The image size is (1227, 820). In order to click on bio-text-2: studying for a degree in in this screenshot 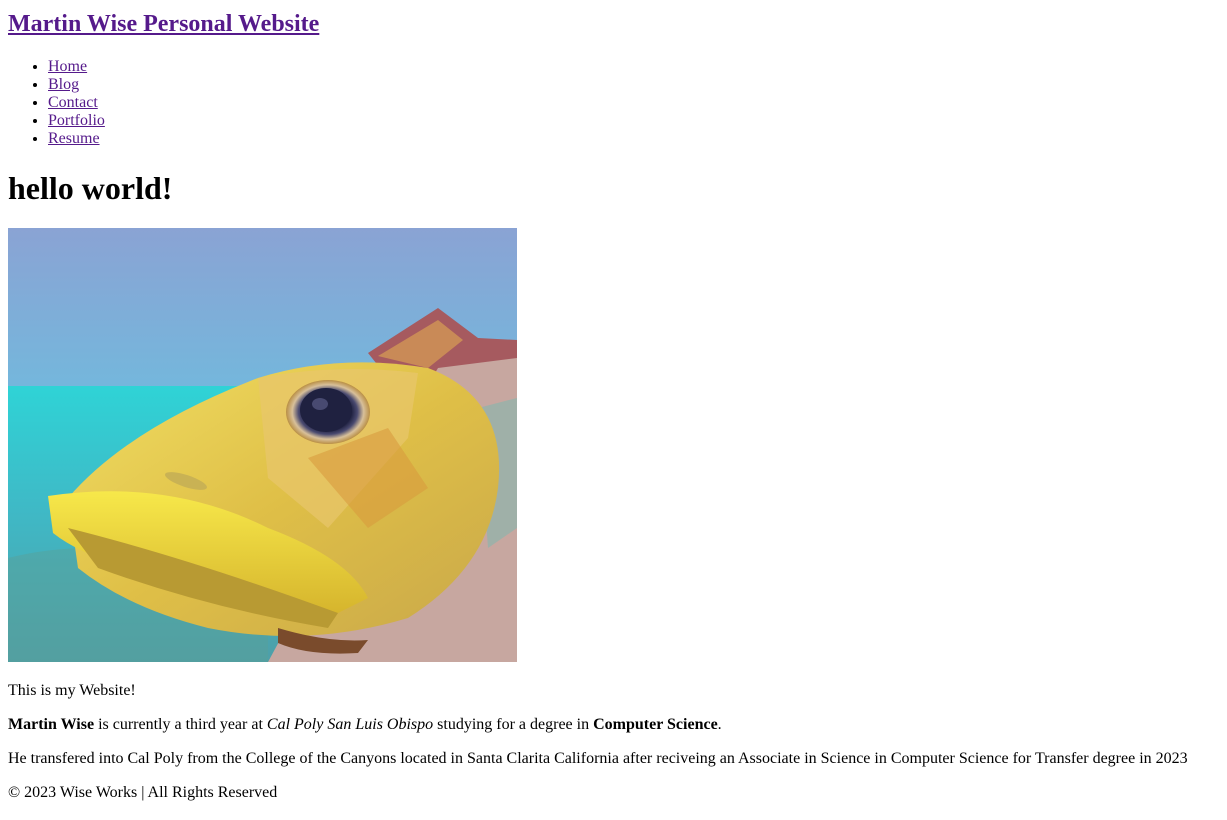, I will do `click(513, 724)`.